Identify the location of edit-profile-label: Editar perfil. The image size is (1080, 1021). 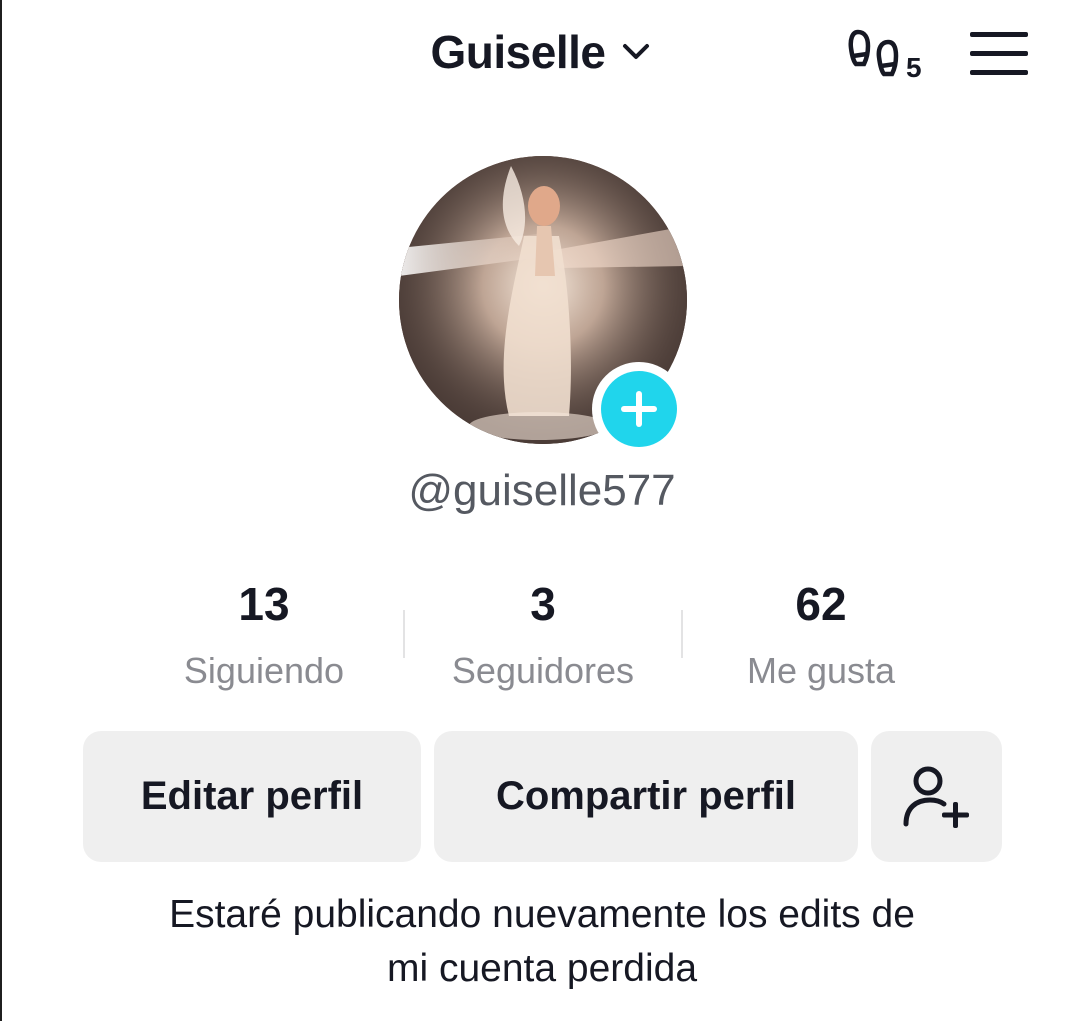
(252, 796).